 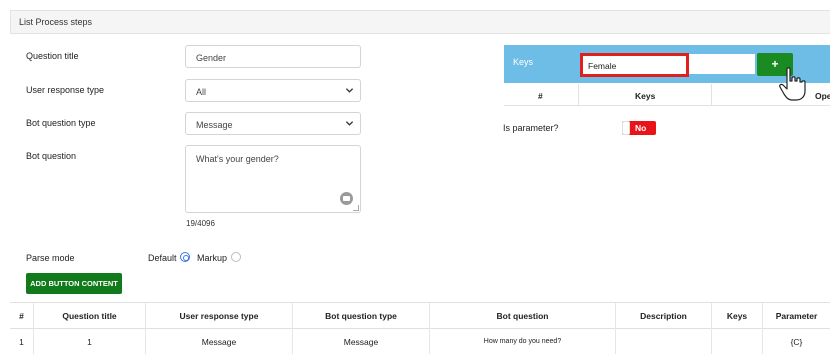 I want to click on keys-col-number: #, so click(x=540, y=96).